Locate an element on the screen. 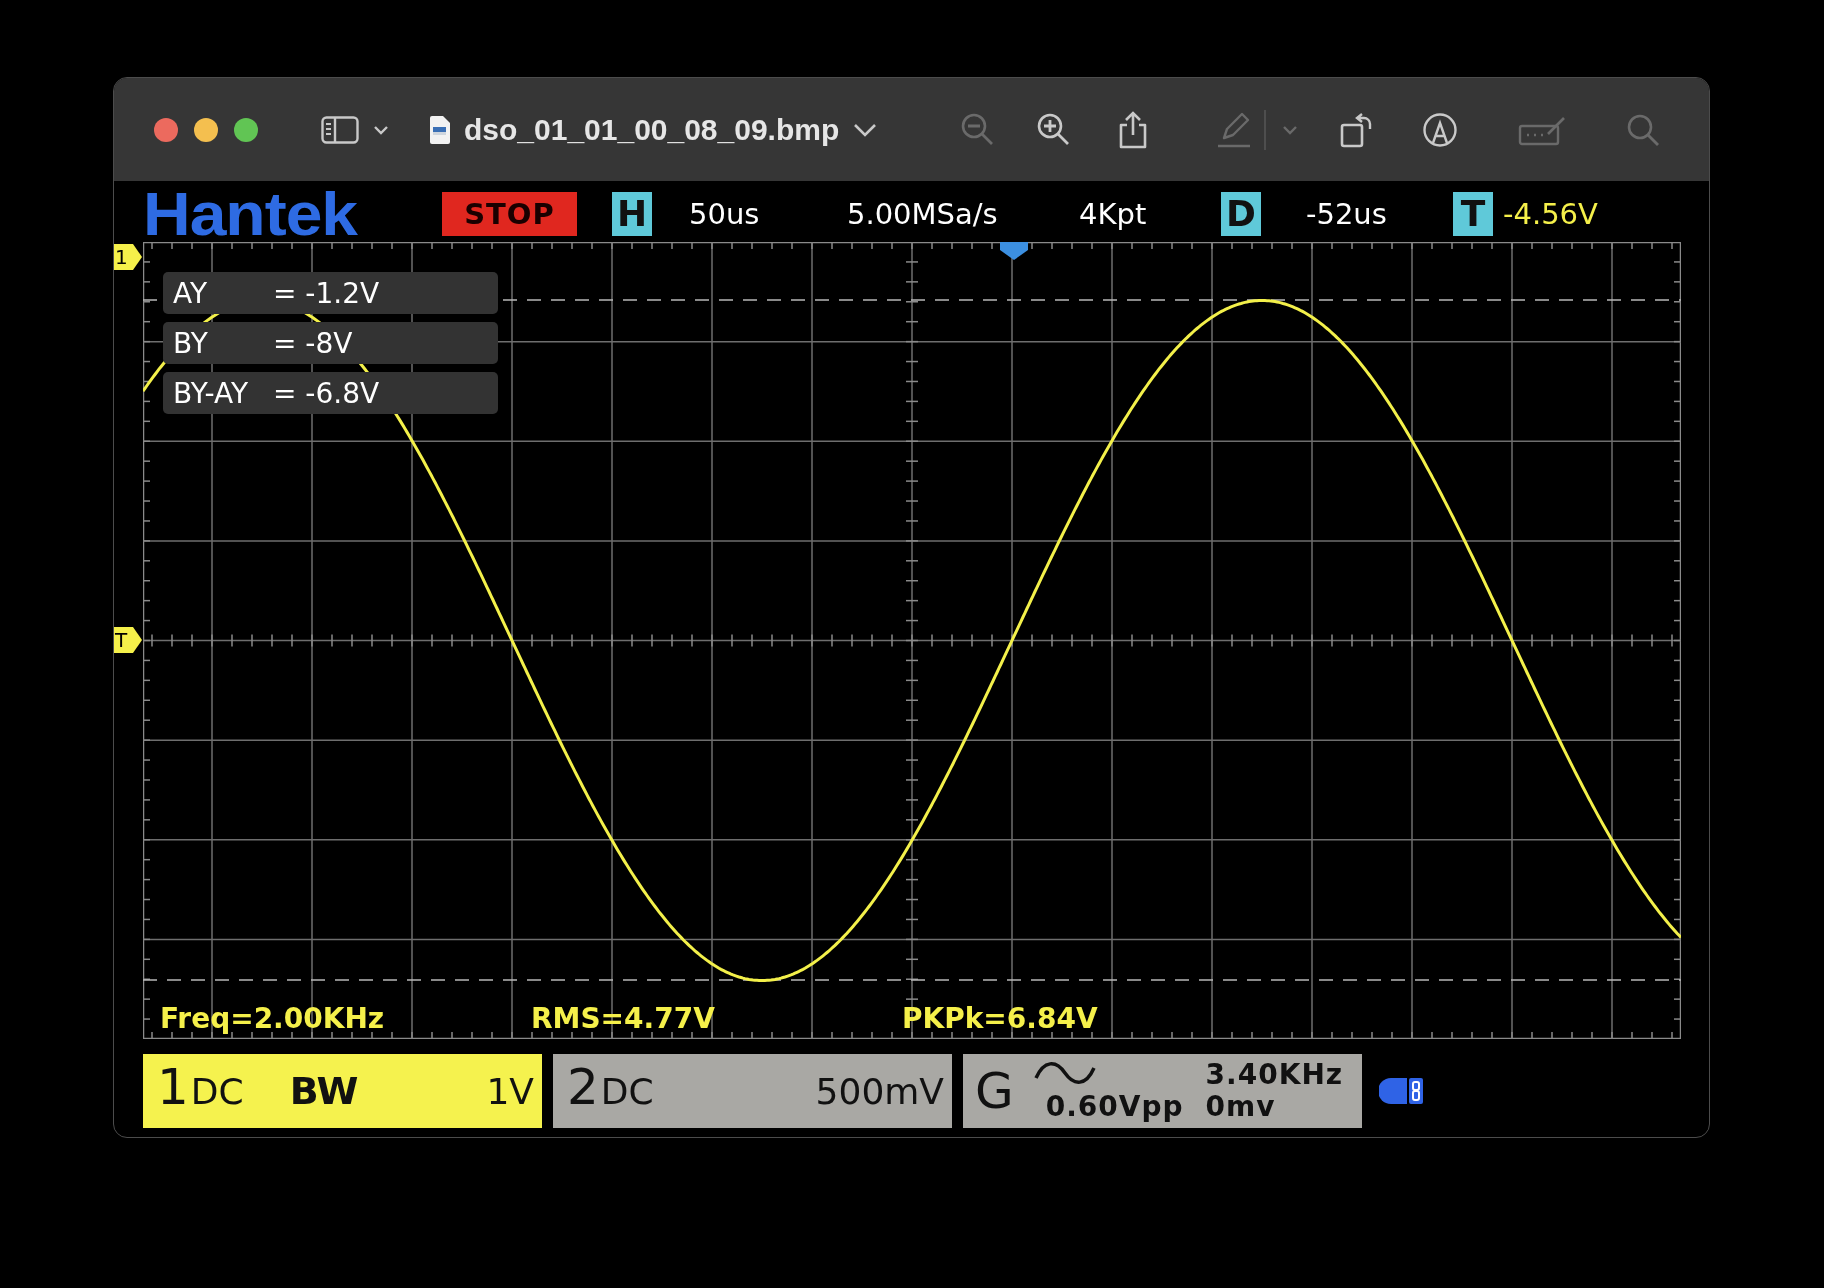 The image size is (1824, 1288). measurement-value: Freq=2.00KHz is located at coordinates (273, 1018).